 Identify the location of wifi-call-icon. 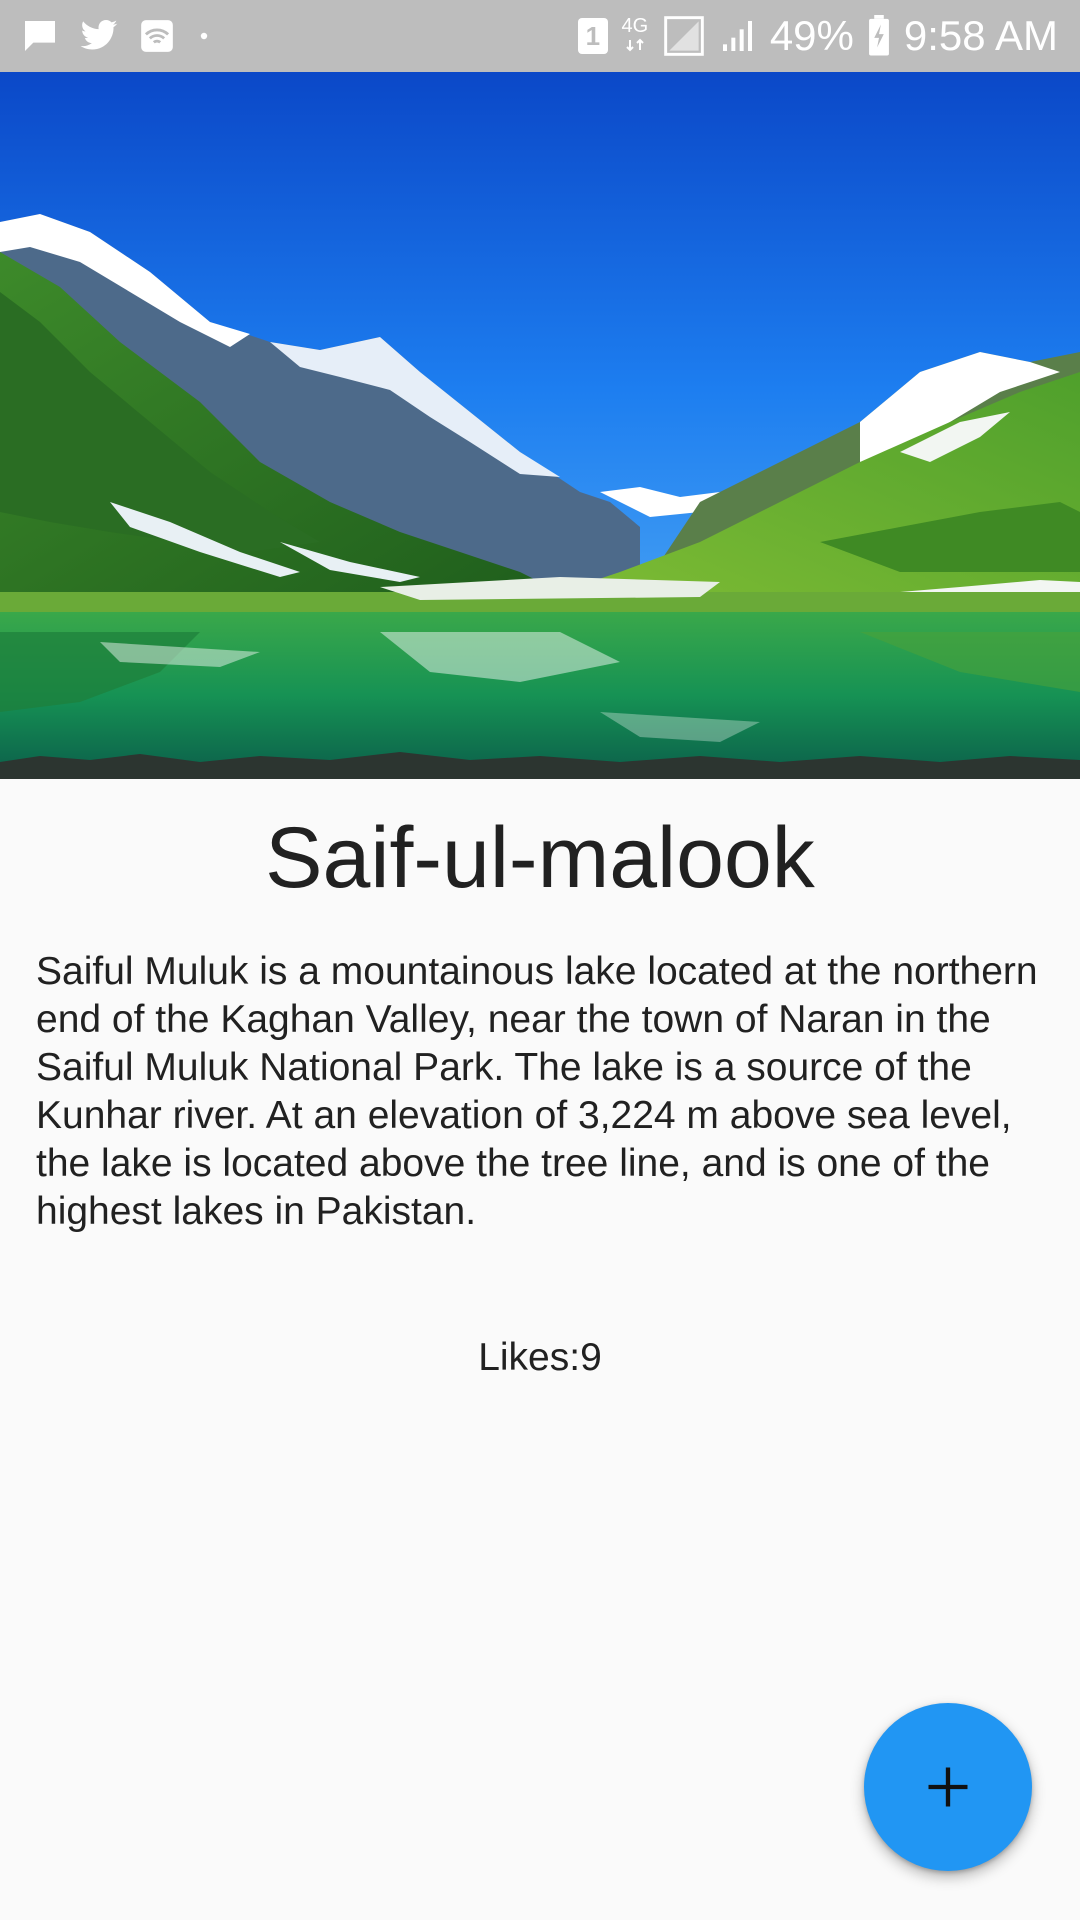
(157, 36).